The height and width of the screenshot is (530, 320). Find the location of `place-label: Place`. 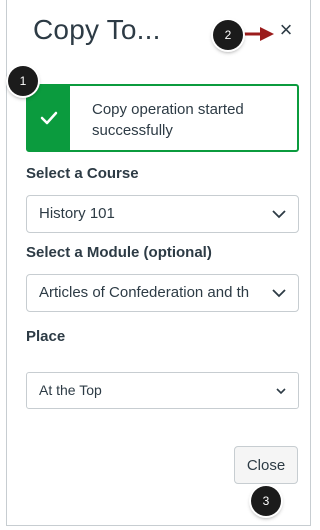

place-label: Place is located at coordinates (46, 336).